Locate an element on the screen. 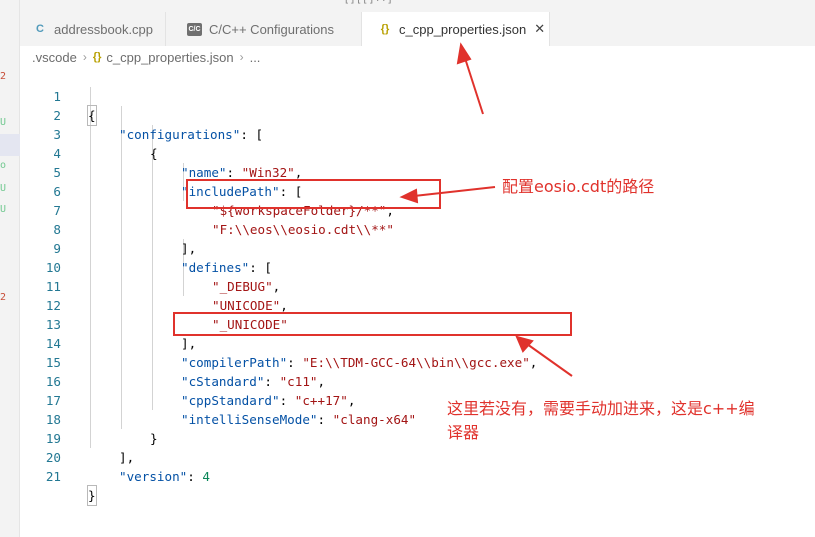  breadcrumb-file: c_cpp_properties.json is located at coordinates (169, 57).